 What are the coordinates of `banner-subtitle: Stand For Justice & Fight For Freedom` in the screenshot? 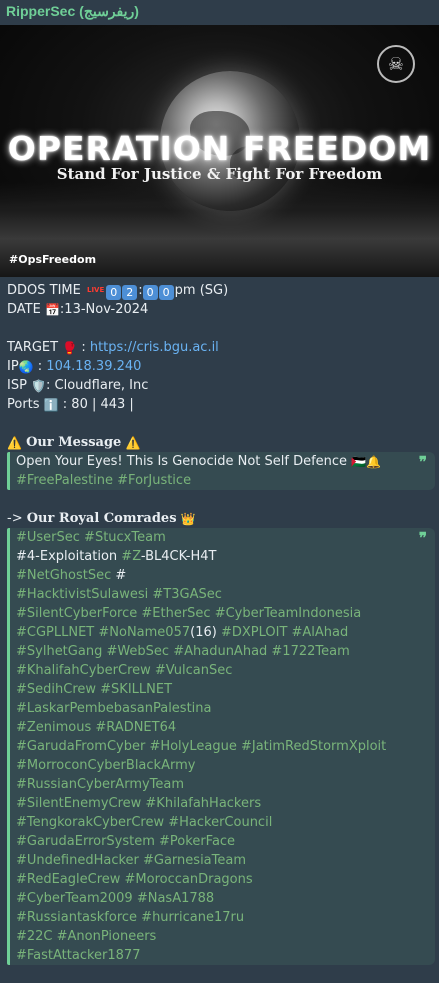 It's located at (219, 174).